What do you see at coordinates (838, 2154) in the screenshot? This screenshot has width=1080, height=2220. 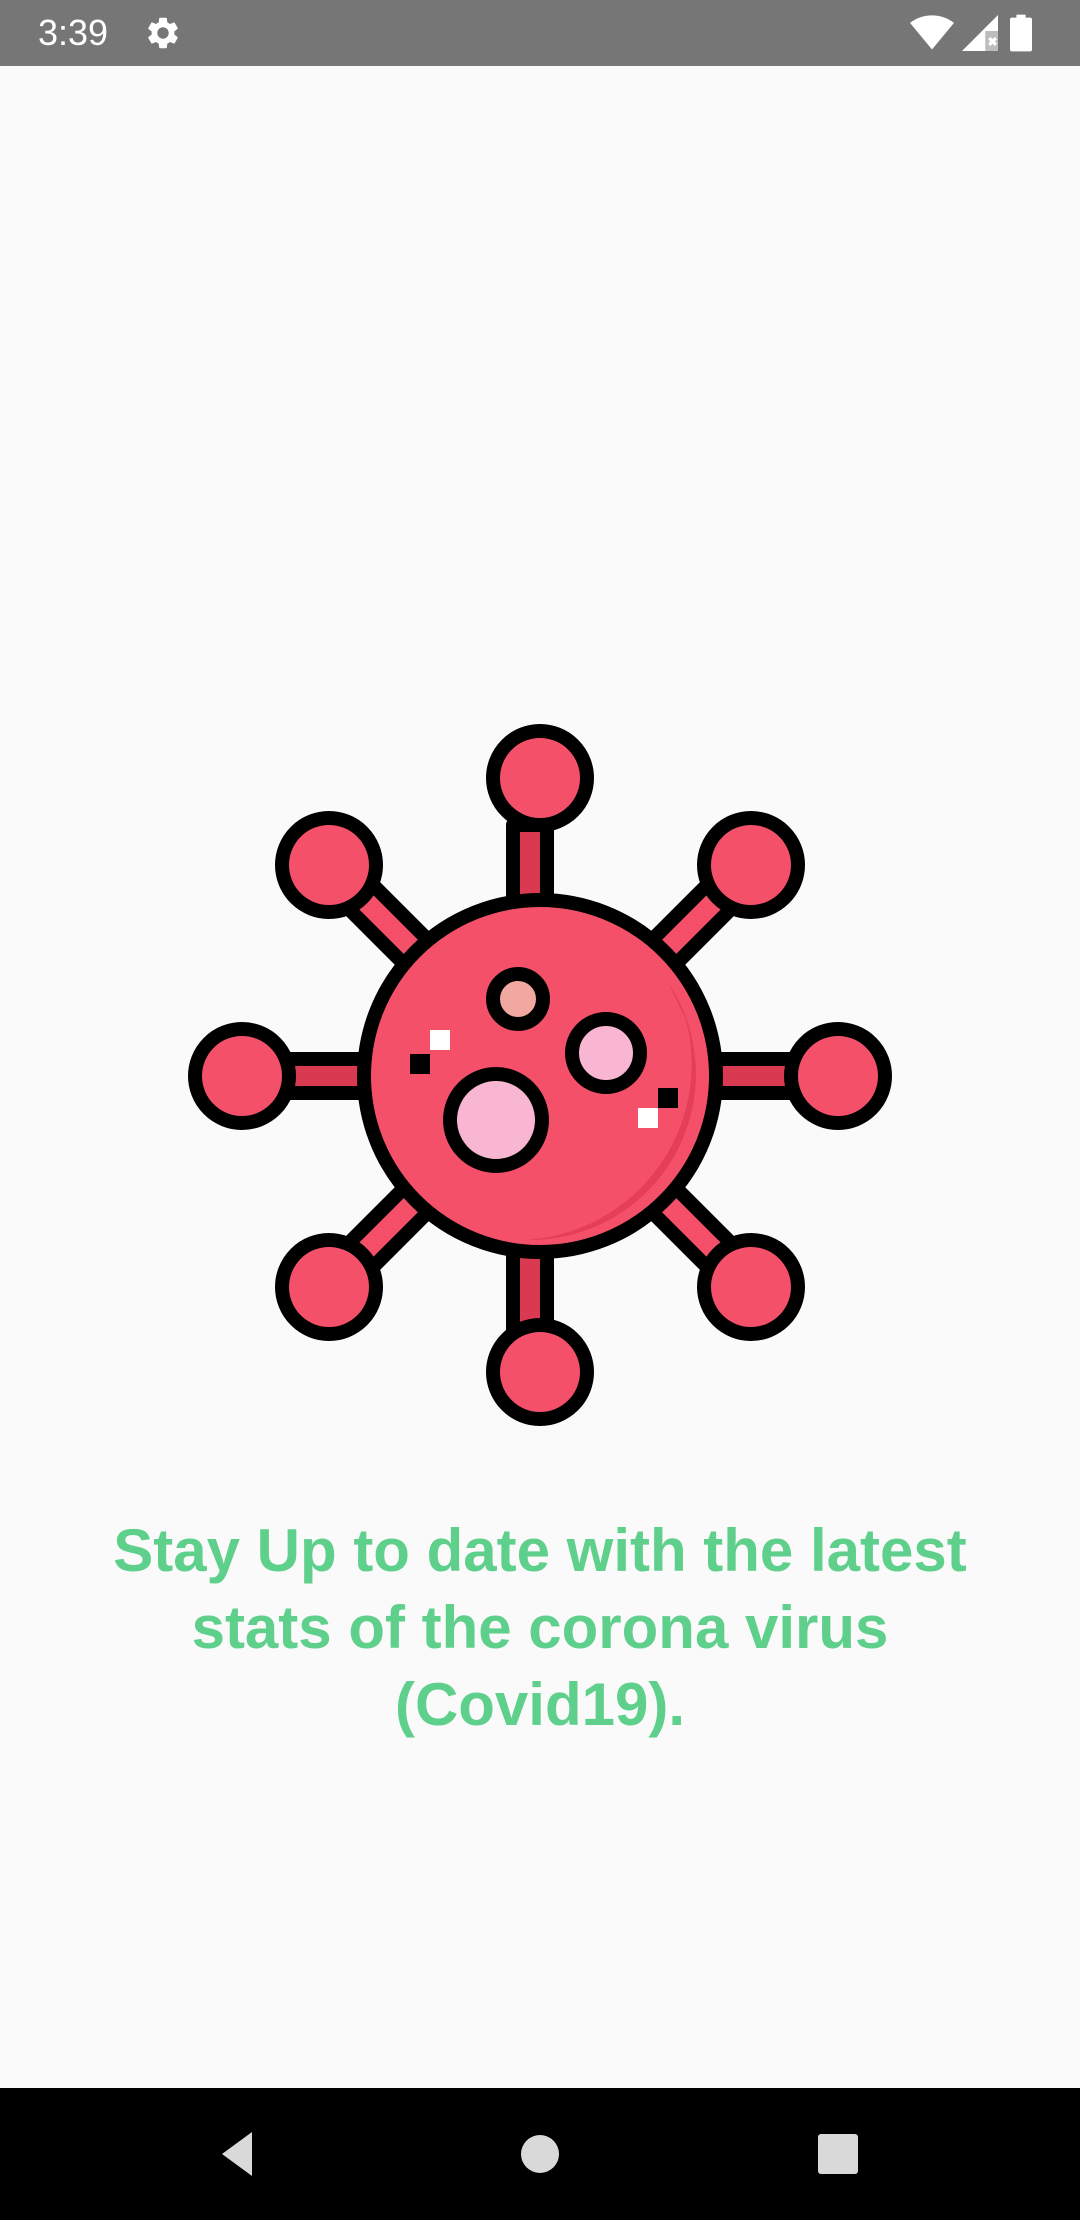 I see `recents-button` at bounding box center [838, 2154].